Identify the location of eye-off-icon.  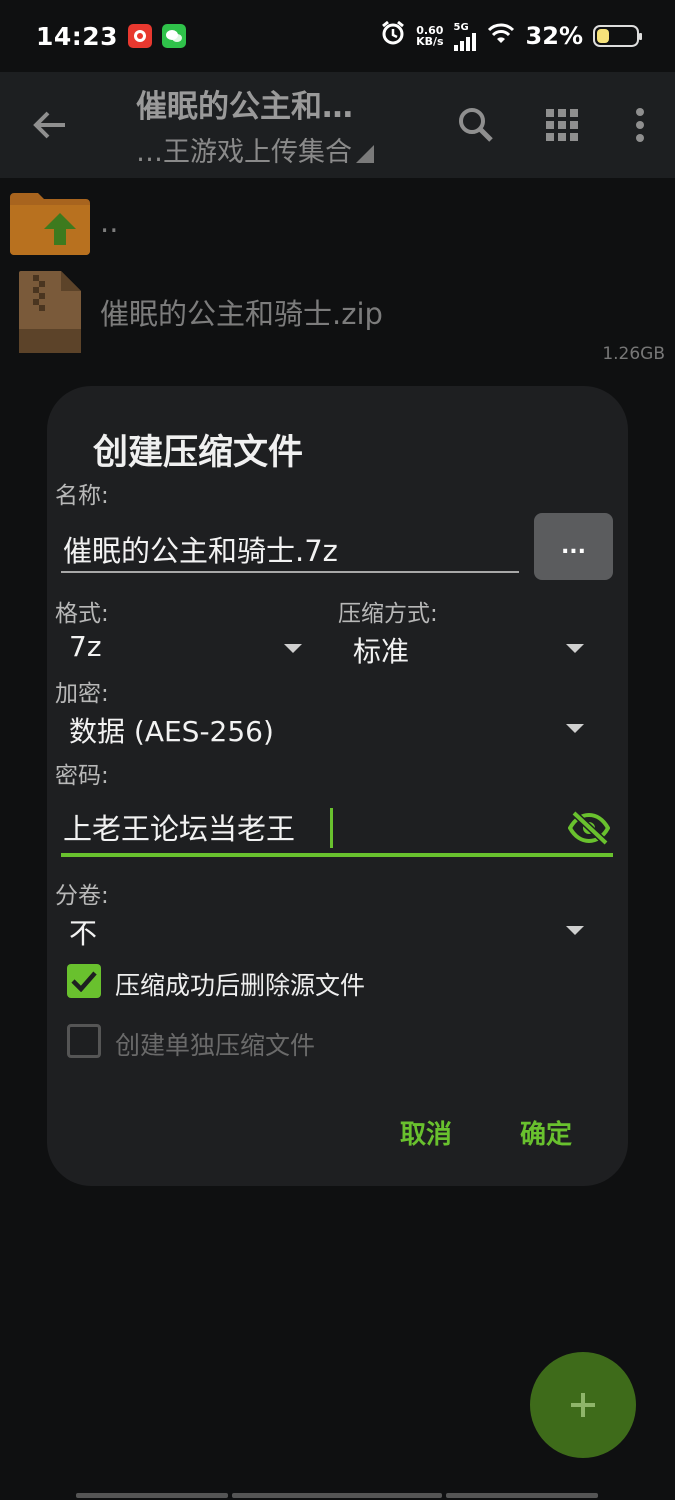
(589, 828).